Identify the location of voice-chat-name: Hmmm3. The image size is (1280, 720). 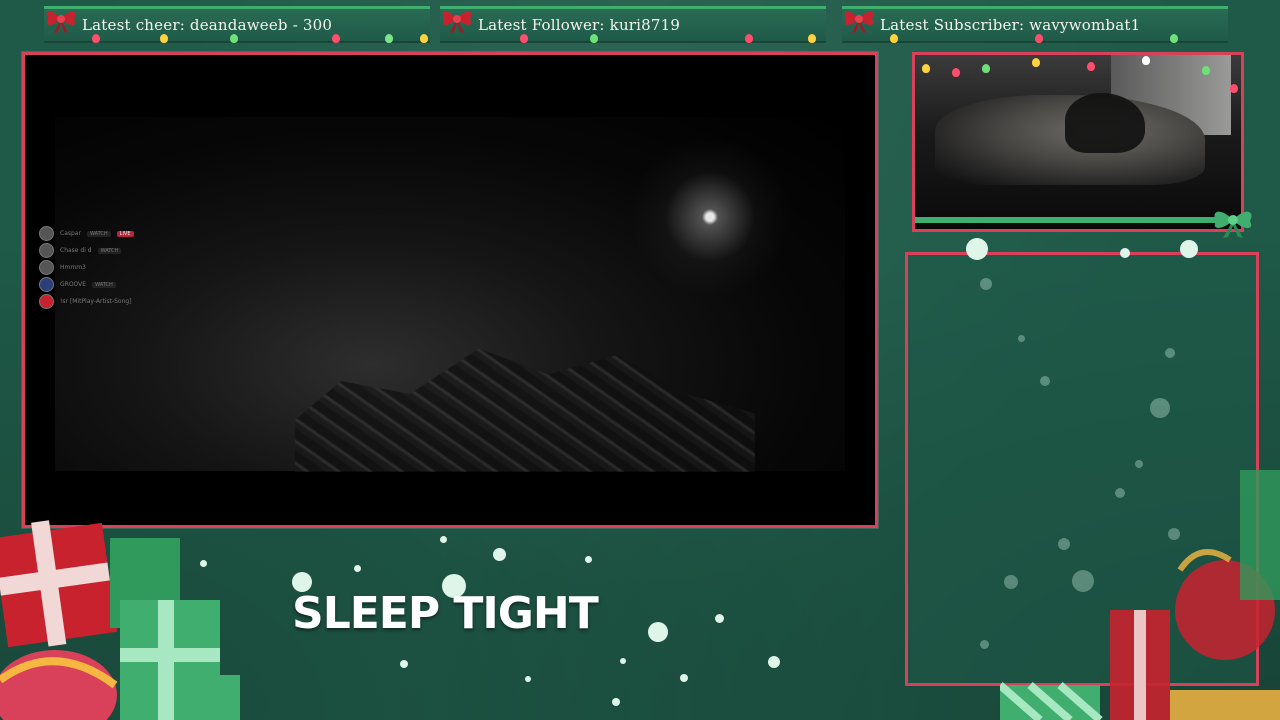
(73, 267).